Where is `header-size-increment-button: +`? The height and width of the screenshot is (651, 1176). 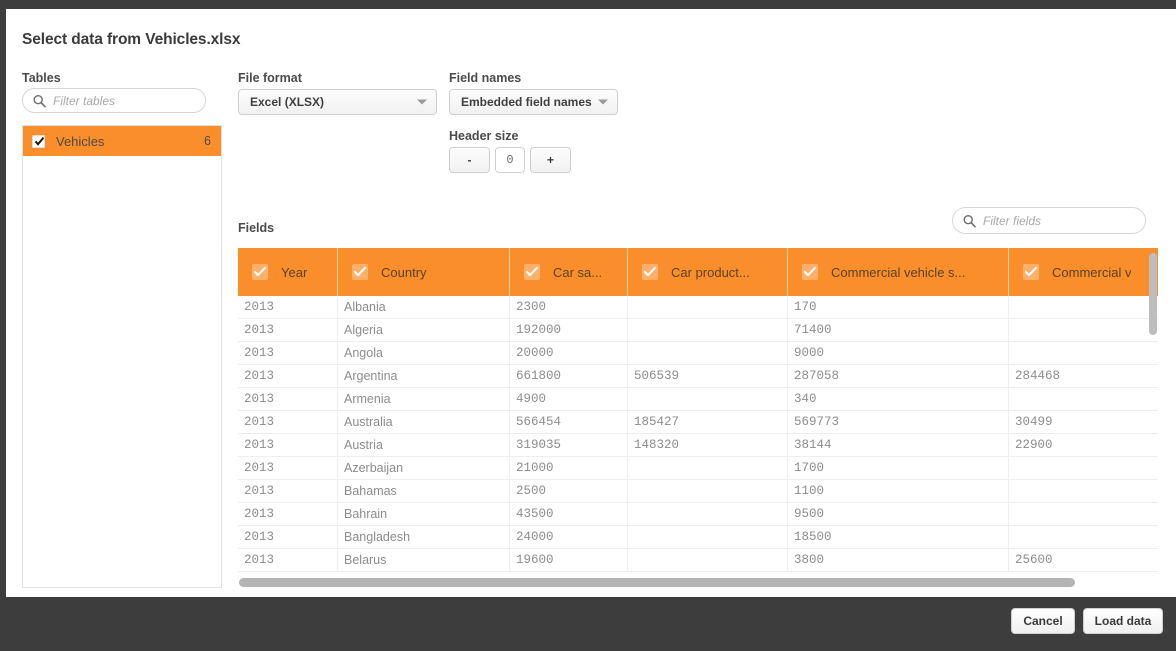
header-size-increment-button: + is located at coordinates (550, 160).